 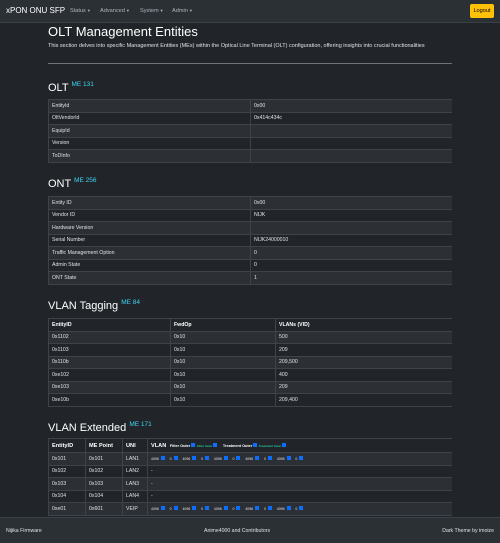 What do you see at coordinates (87, 428) in the screenshot?
I see `vlan-extended-title: VLAN Extended` at bounding box center [87, 428].